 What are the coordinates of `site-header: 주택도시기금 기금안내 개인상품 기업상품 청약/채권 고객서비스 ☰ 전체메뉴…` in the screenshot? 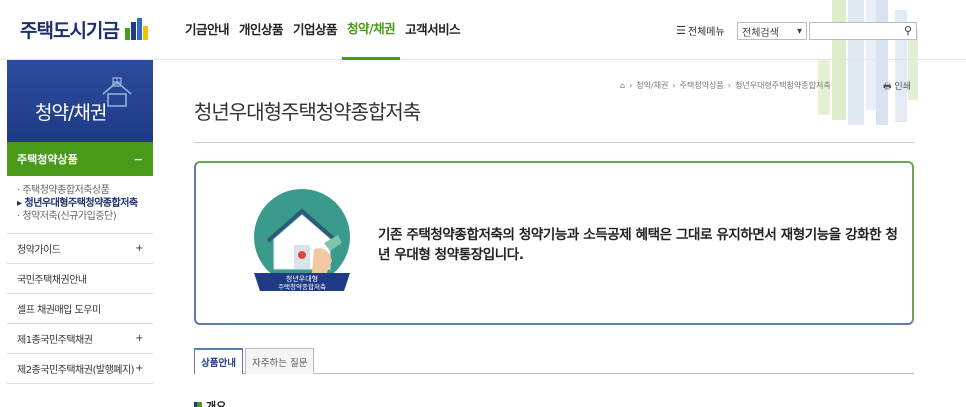 It's located at (483, 30).